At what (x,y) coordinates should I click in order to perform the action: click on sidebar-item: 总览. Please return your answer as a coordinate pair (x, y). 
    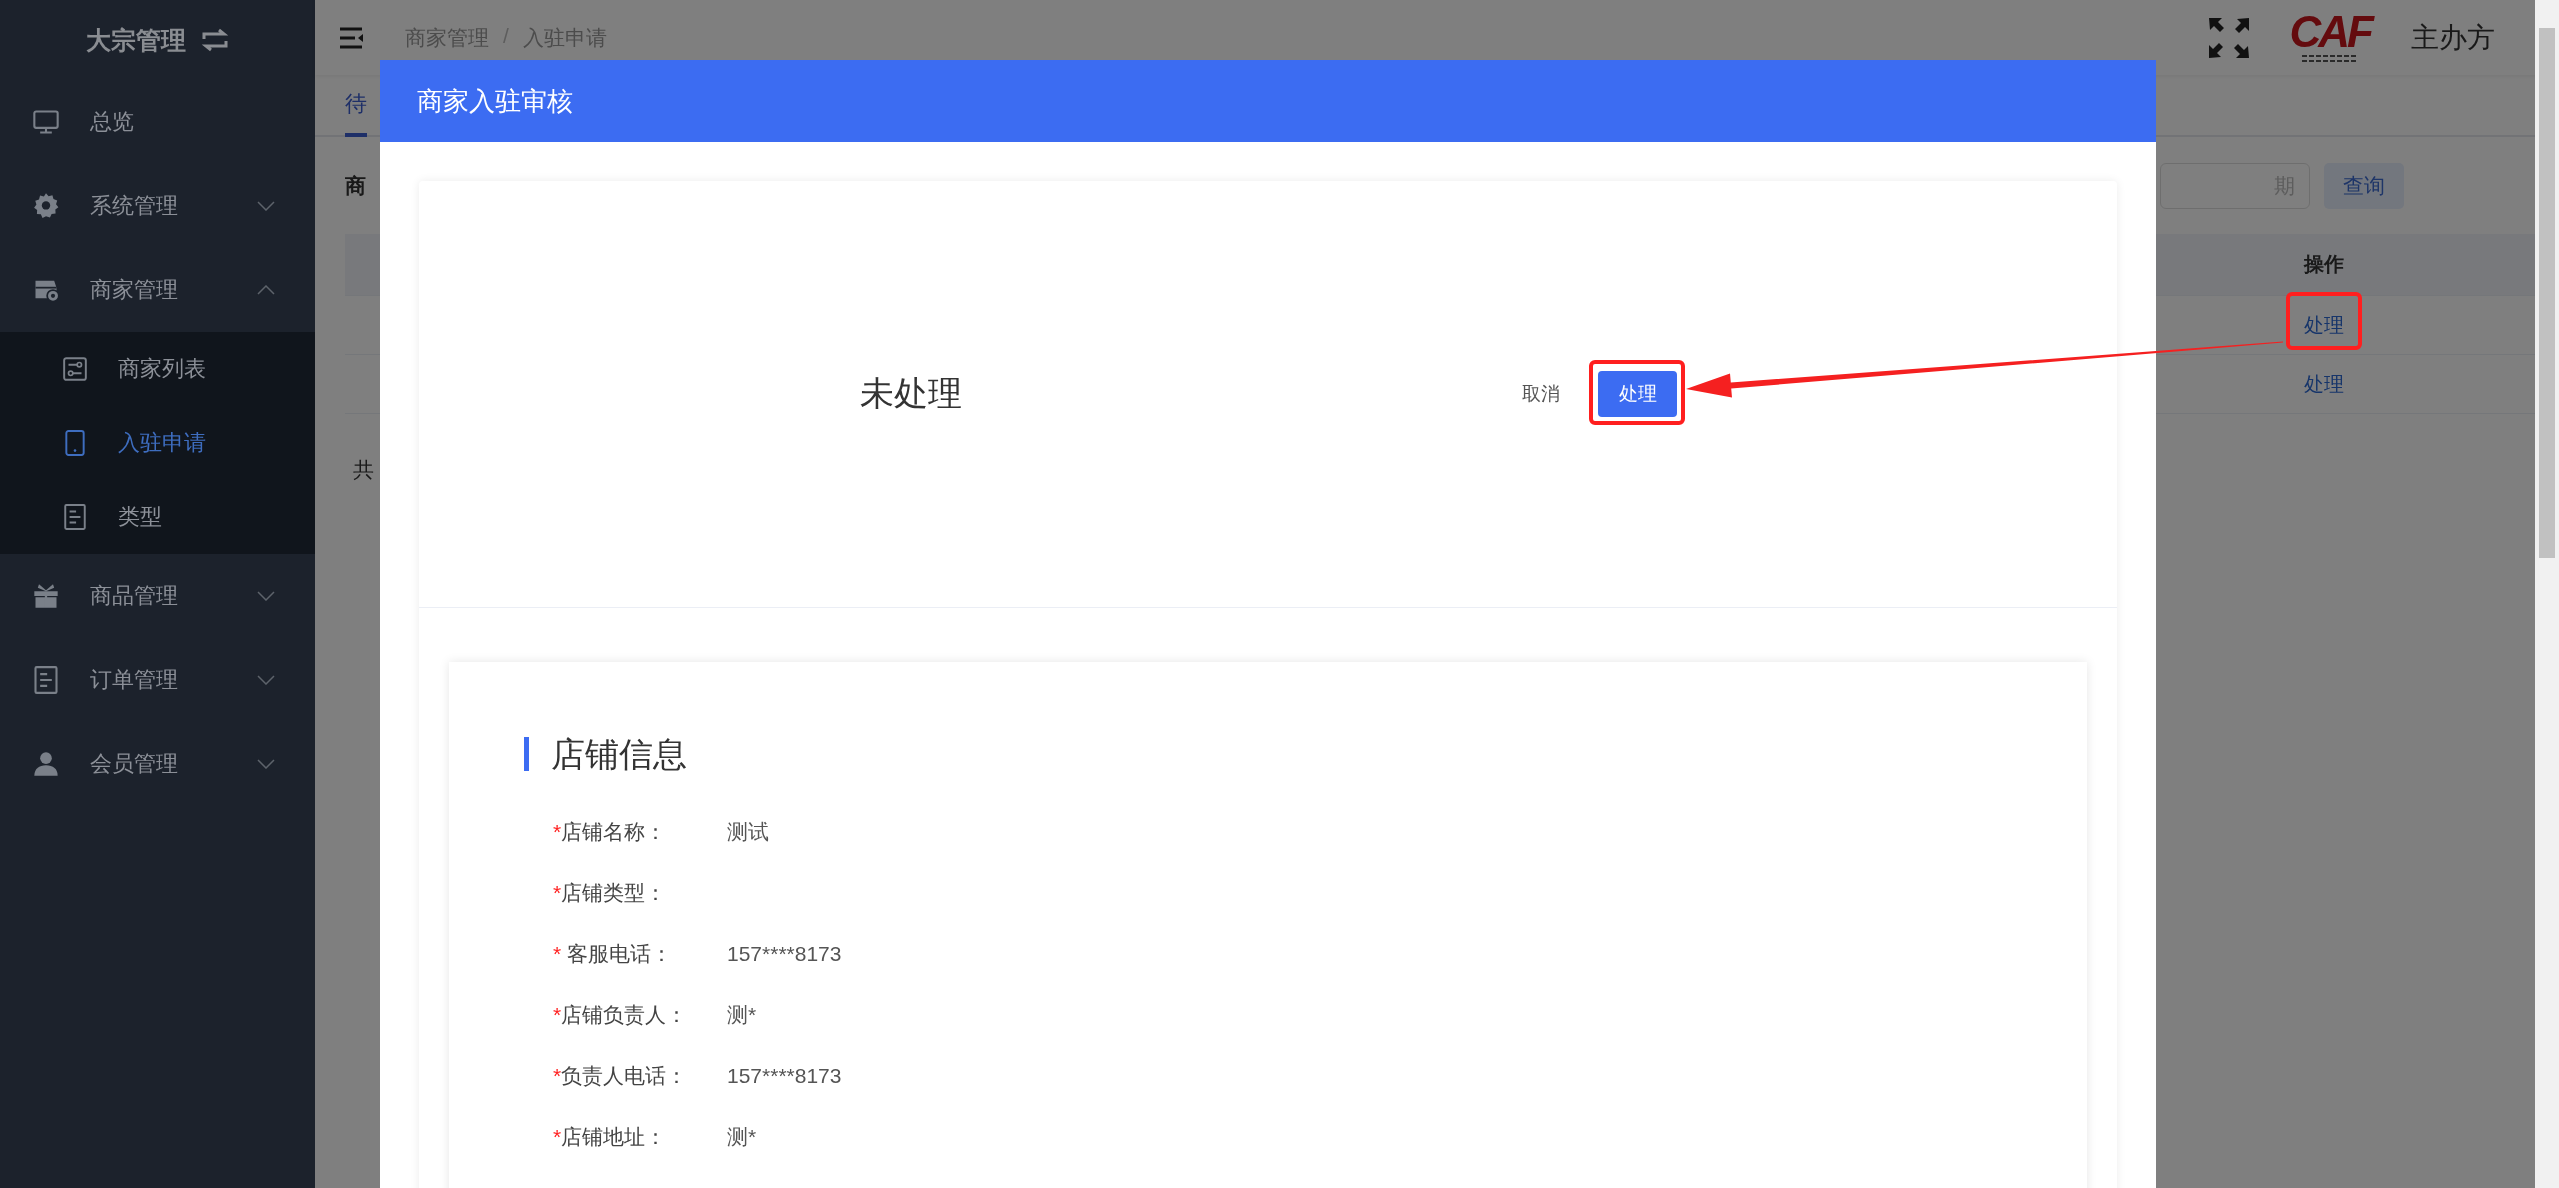
    Looking at the image, I should click on (157, 122).